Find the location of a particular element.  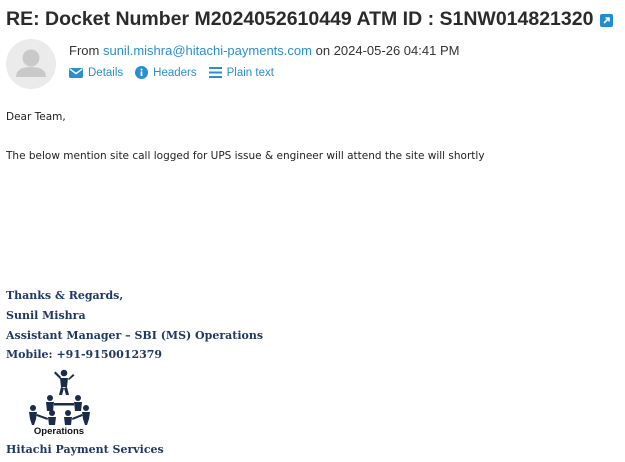

details-link-label: Details is located at coordinates (106, 72).